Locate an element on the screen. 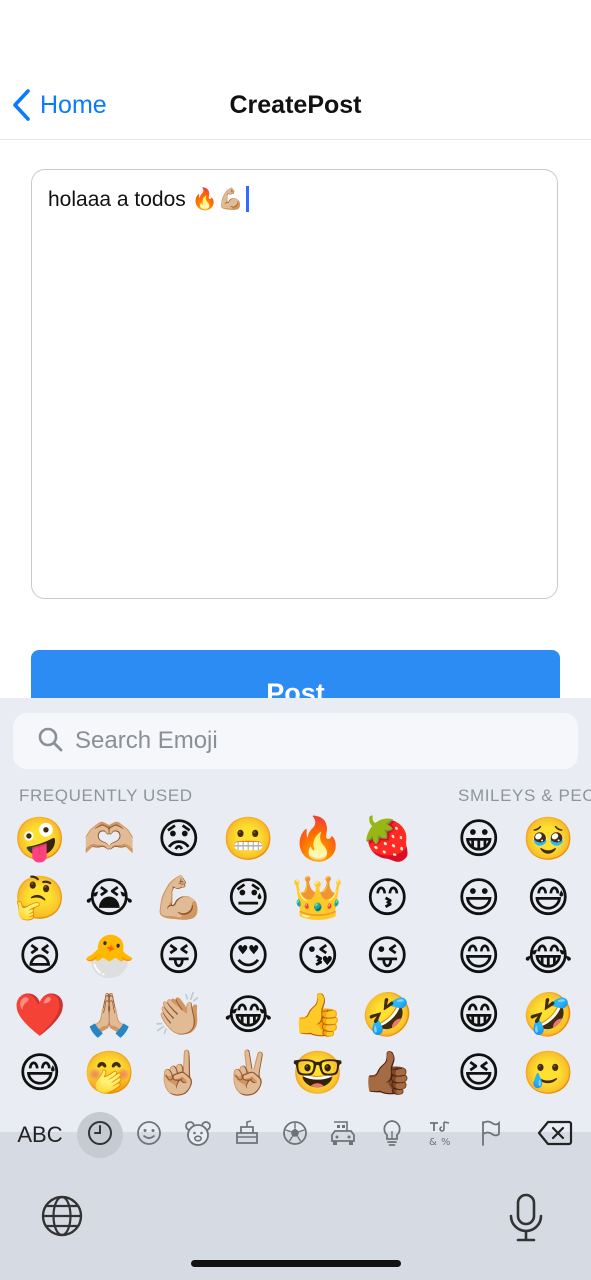  food-icon is located at coordinates (247, 1135).